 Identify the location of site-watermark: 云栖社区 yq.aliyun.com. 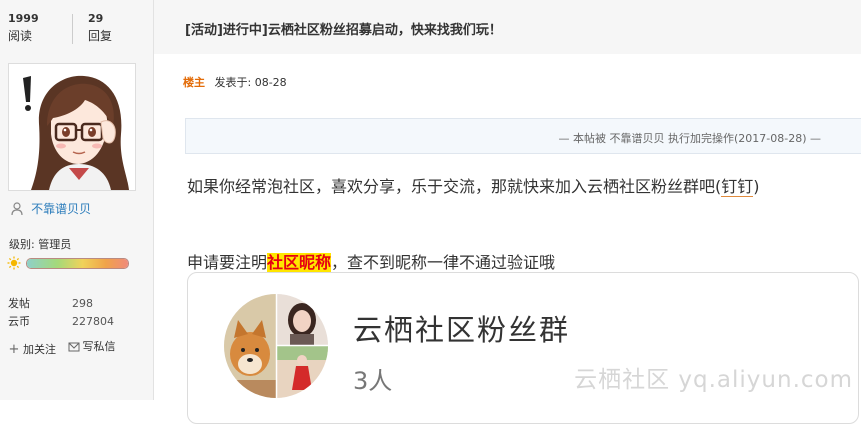
(713, 380).